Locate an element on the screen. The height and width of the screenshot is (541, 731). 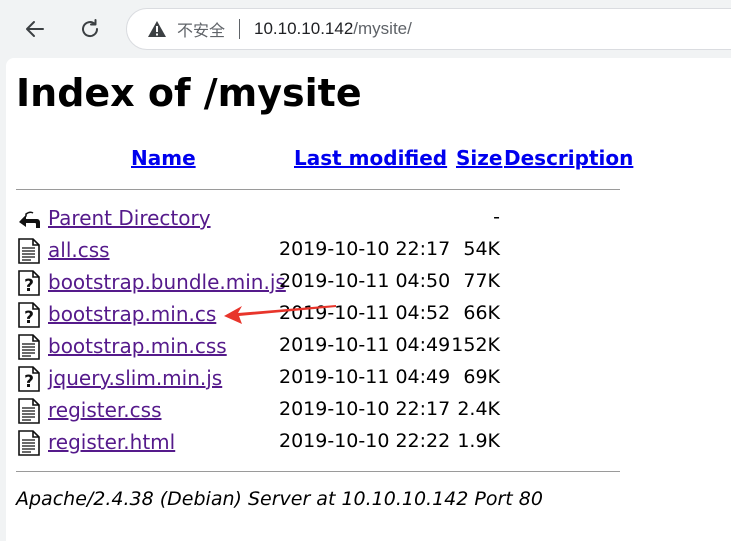
file-size: - is located at coordinates (496, 217).